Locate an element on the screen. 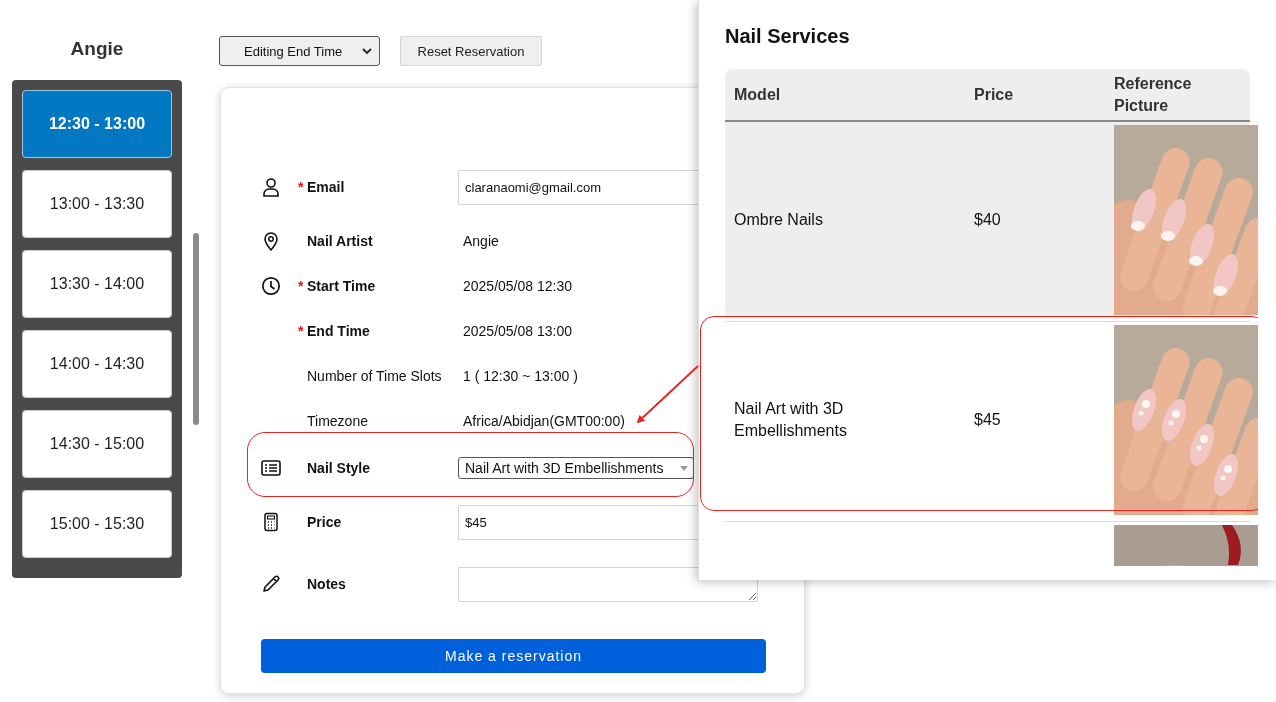 This screenshot has width=1276, height=702. list-icon is located at coordinates (271, 468).